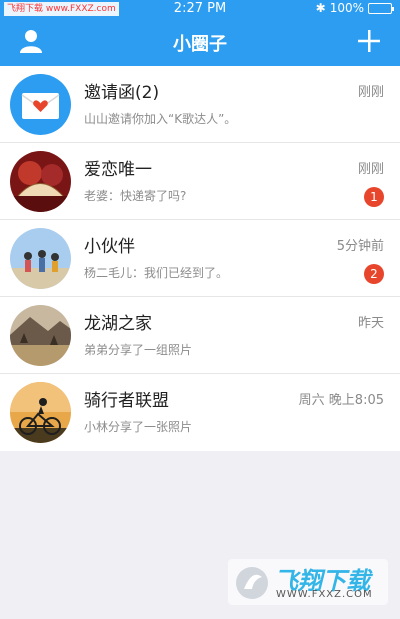  I want to click on item-message: 弟弟分享了一组照片, so click(138, 350).